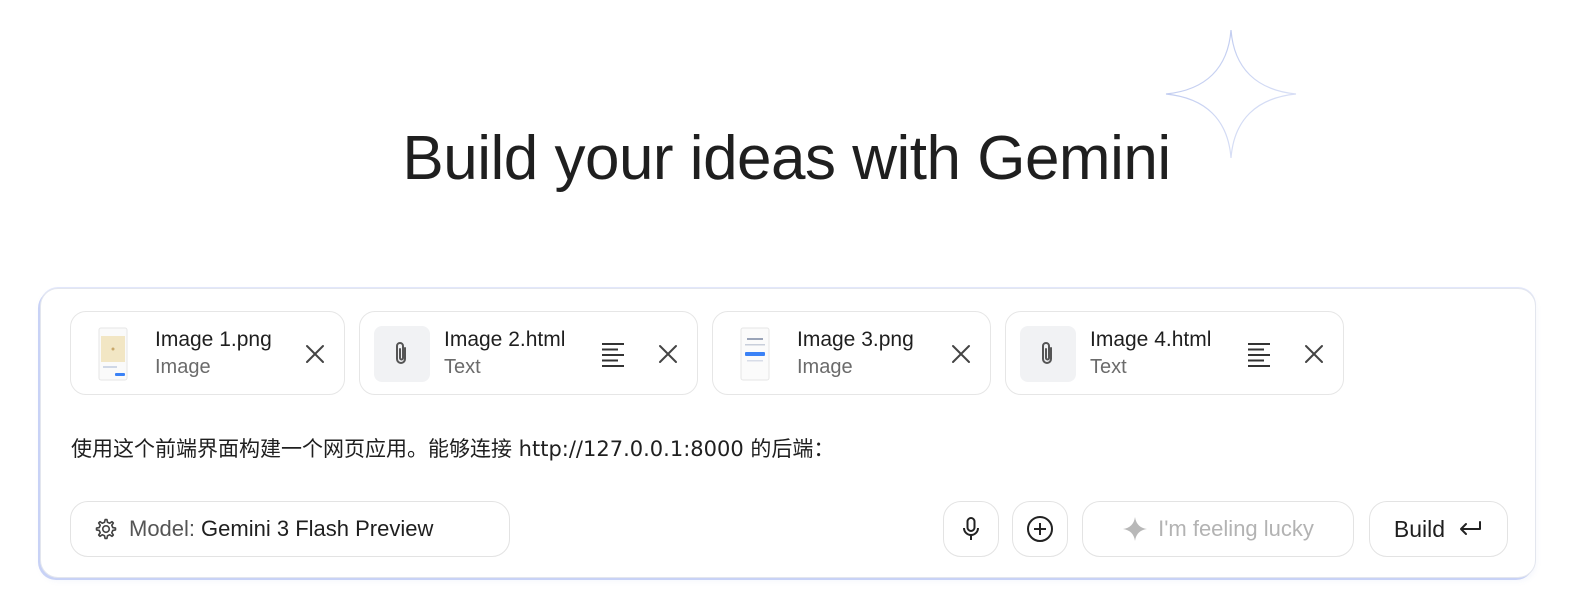 The image size is (1573, 602). I want to click on attachment-chip-image-4: Image 4.html Text, so click(1174, 353).